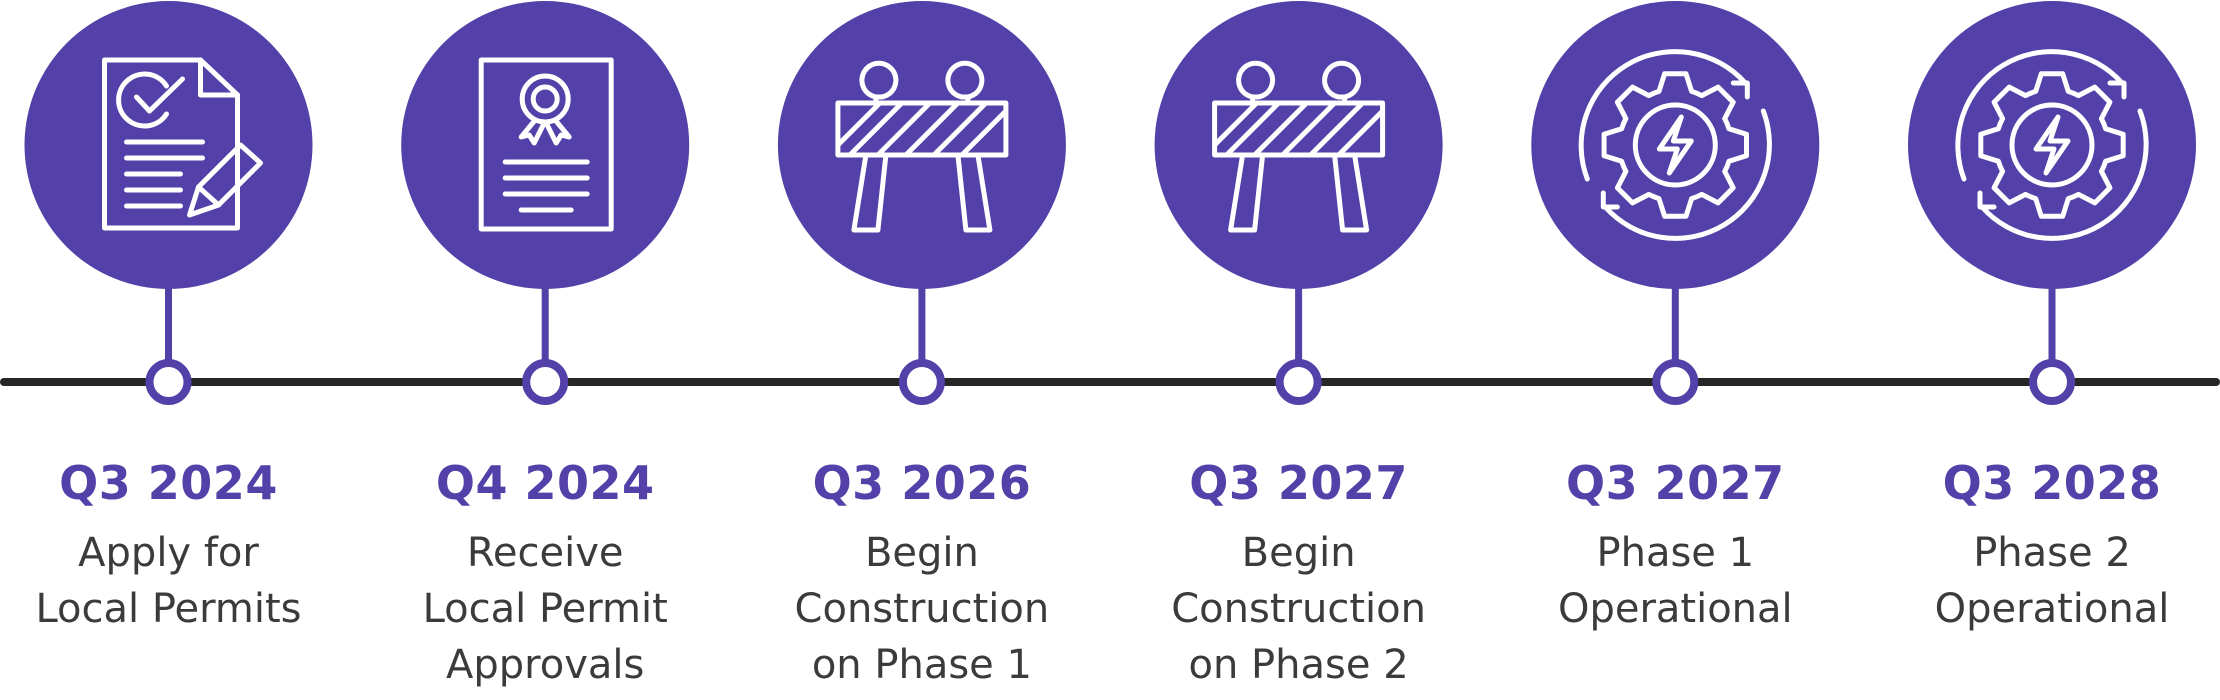  I want to click on milestone-description: Begin Construction on Phase 2, so click(1299, 609).